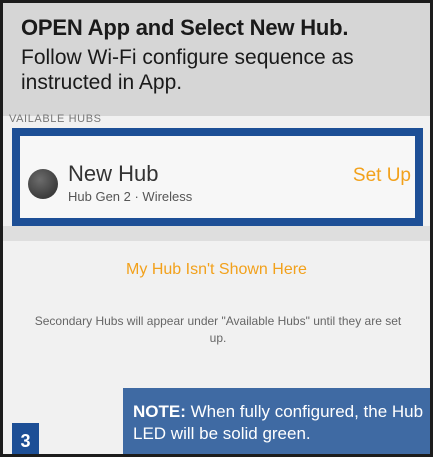 The width and height of the screenshot is (433, 457). What do you see at coordinates (25, 438) in the screenshot?
I see `step-number-badge: 3` at bounding box center [25, 438].